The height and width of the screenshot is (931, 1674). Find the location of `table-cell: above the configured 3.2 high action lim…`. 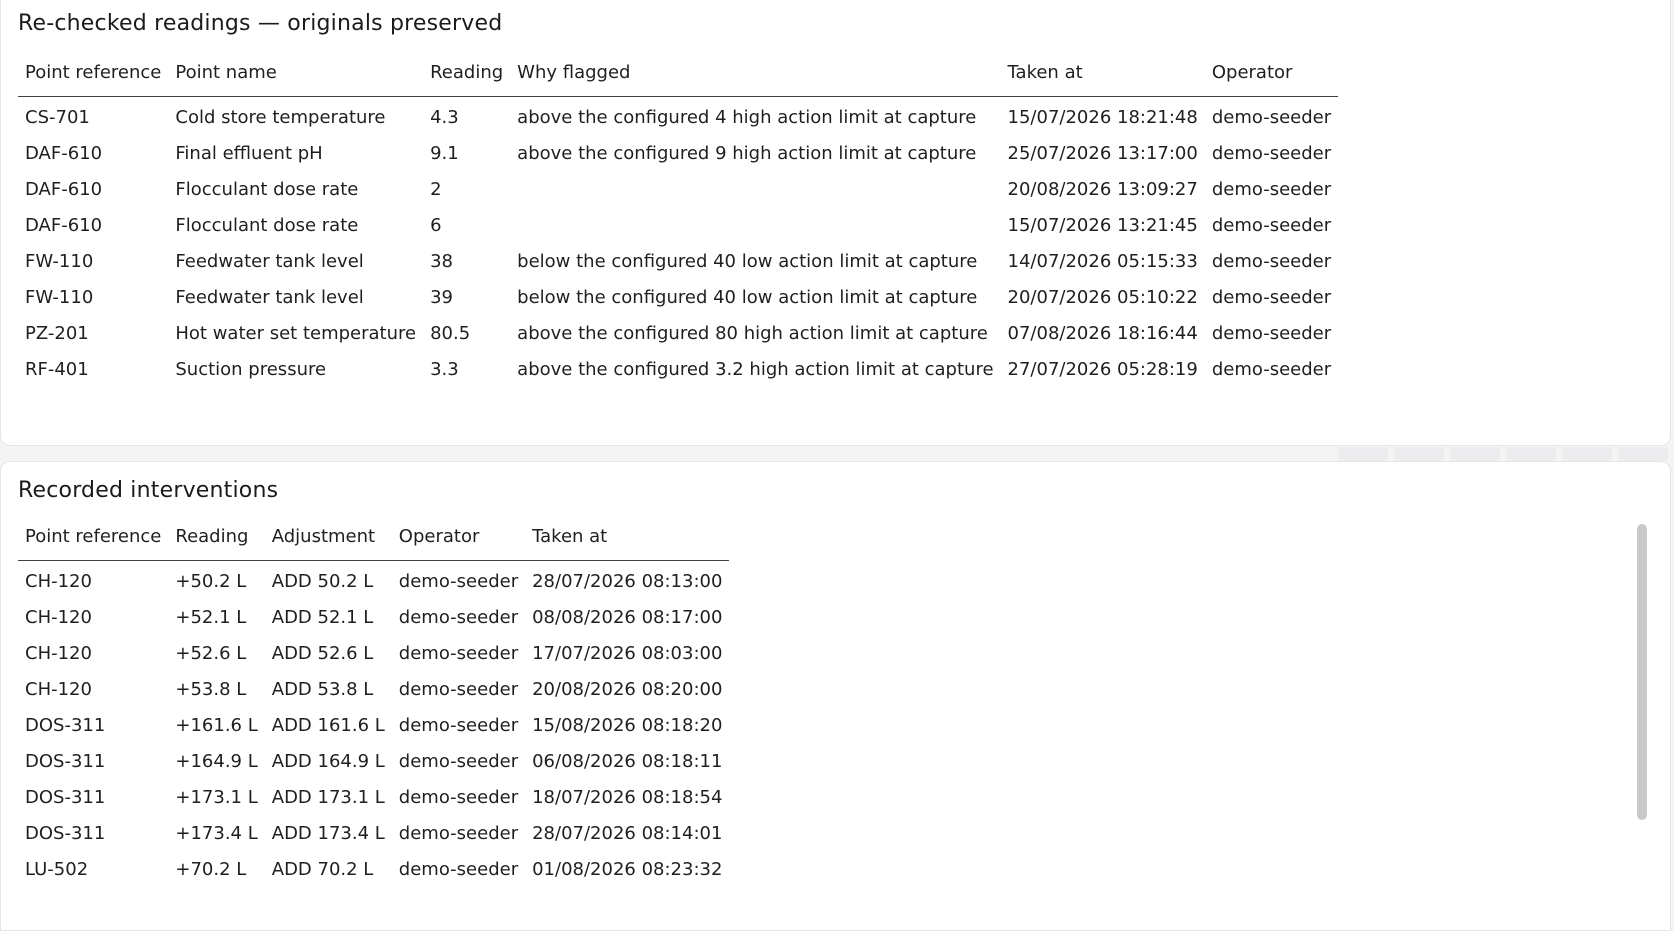

table-cell: above the configured 3.2 high action lim… is located at coordinates (755, 369).